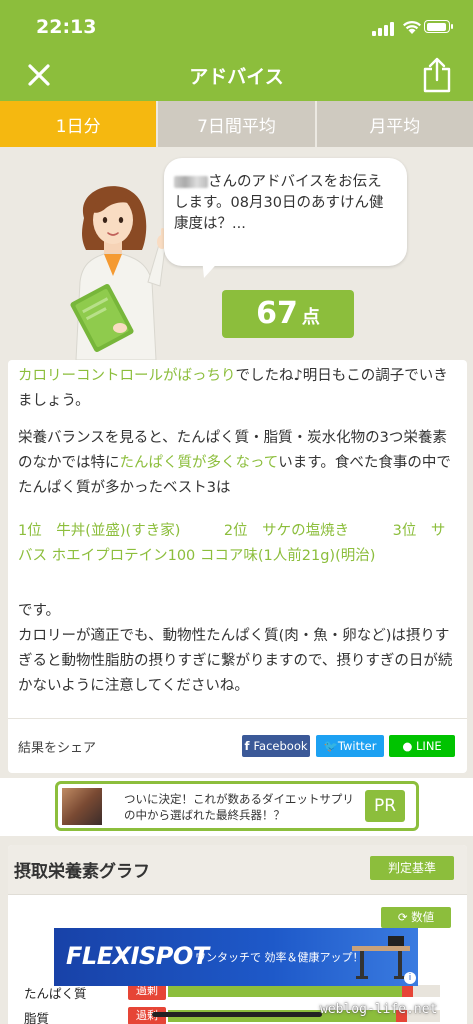 Image resolution: width=473 pixels, height=1024 pixels. Describe the element at coordinates (237, 745) in the screenshot. I see `share-row: 結果をシェア f Facebook 🐦Twitter ● LINE` at that location.